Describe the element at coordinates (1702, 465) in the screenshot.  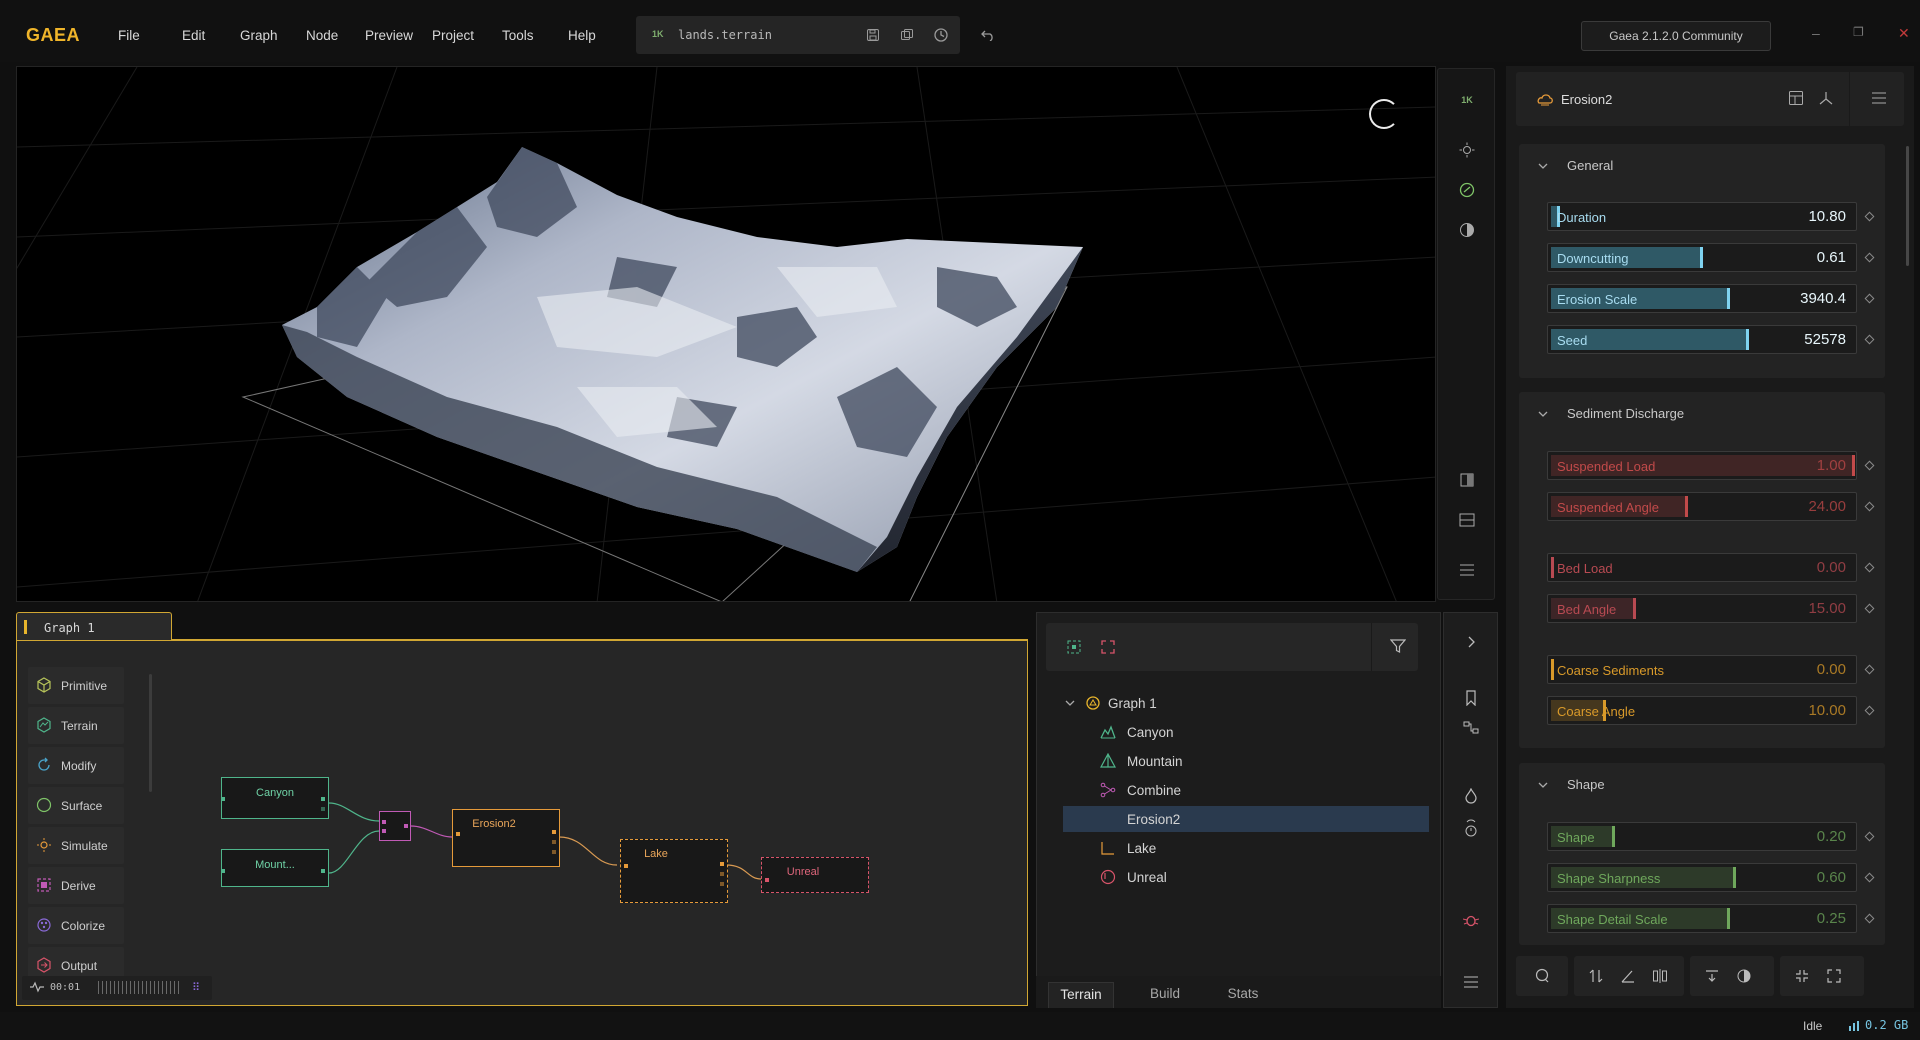
I see `slider-suspended-load: Suspended Load 1.00` at that location.